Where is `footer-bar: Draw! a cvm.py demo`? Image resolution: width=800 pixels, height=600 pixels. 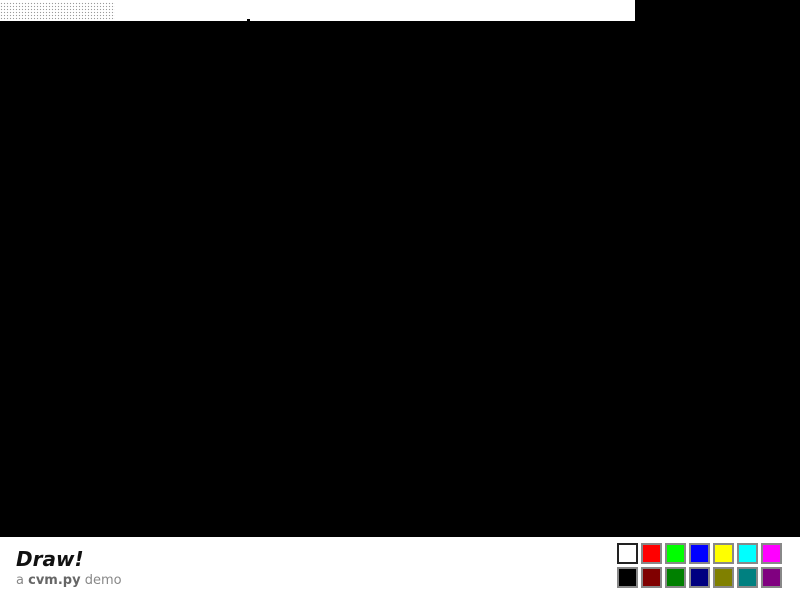 footer-bar: Draw! a cvm.py demo is located at coordinates (400, 568).